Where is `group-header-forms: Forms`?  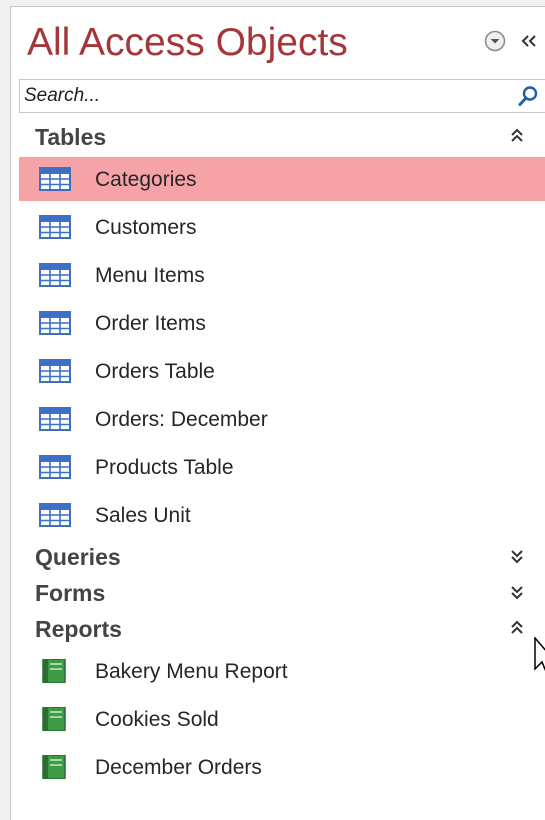
group-header-forms: Forms is located at coordinates (282, 592).